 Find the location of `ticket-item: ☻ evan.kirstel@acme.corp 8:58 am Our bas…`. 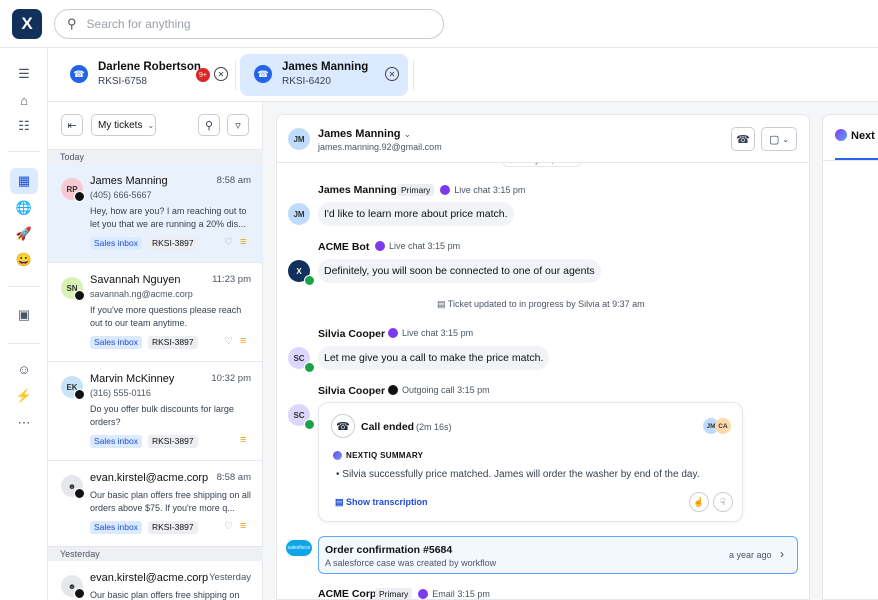

ticket-item: ☻ evan.kirstel@acme.corp 8:58 am Our bas… is located at coordinates (155, 504).